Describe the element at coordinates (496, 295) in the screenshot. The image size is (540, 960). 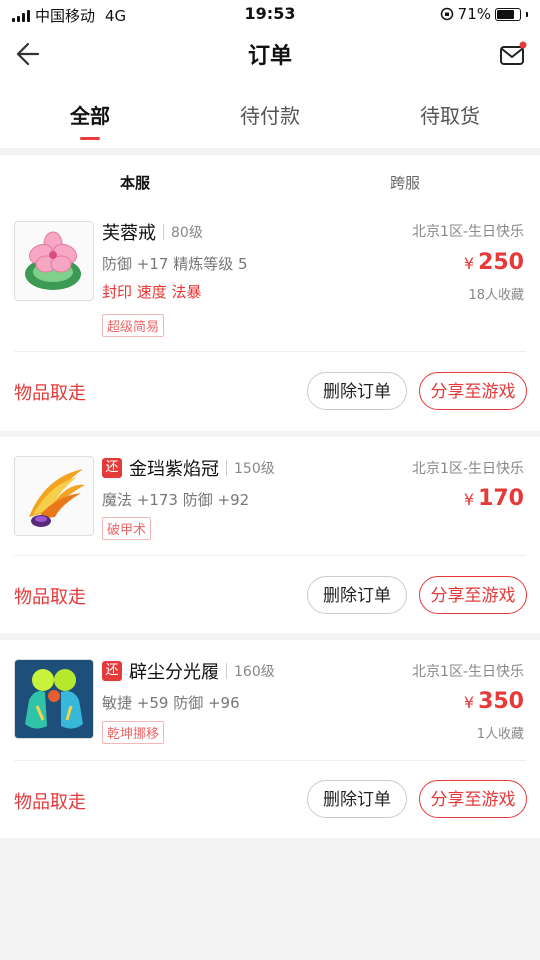
I see `favorites-count: 18人收藏` at that location.